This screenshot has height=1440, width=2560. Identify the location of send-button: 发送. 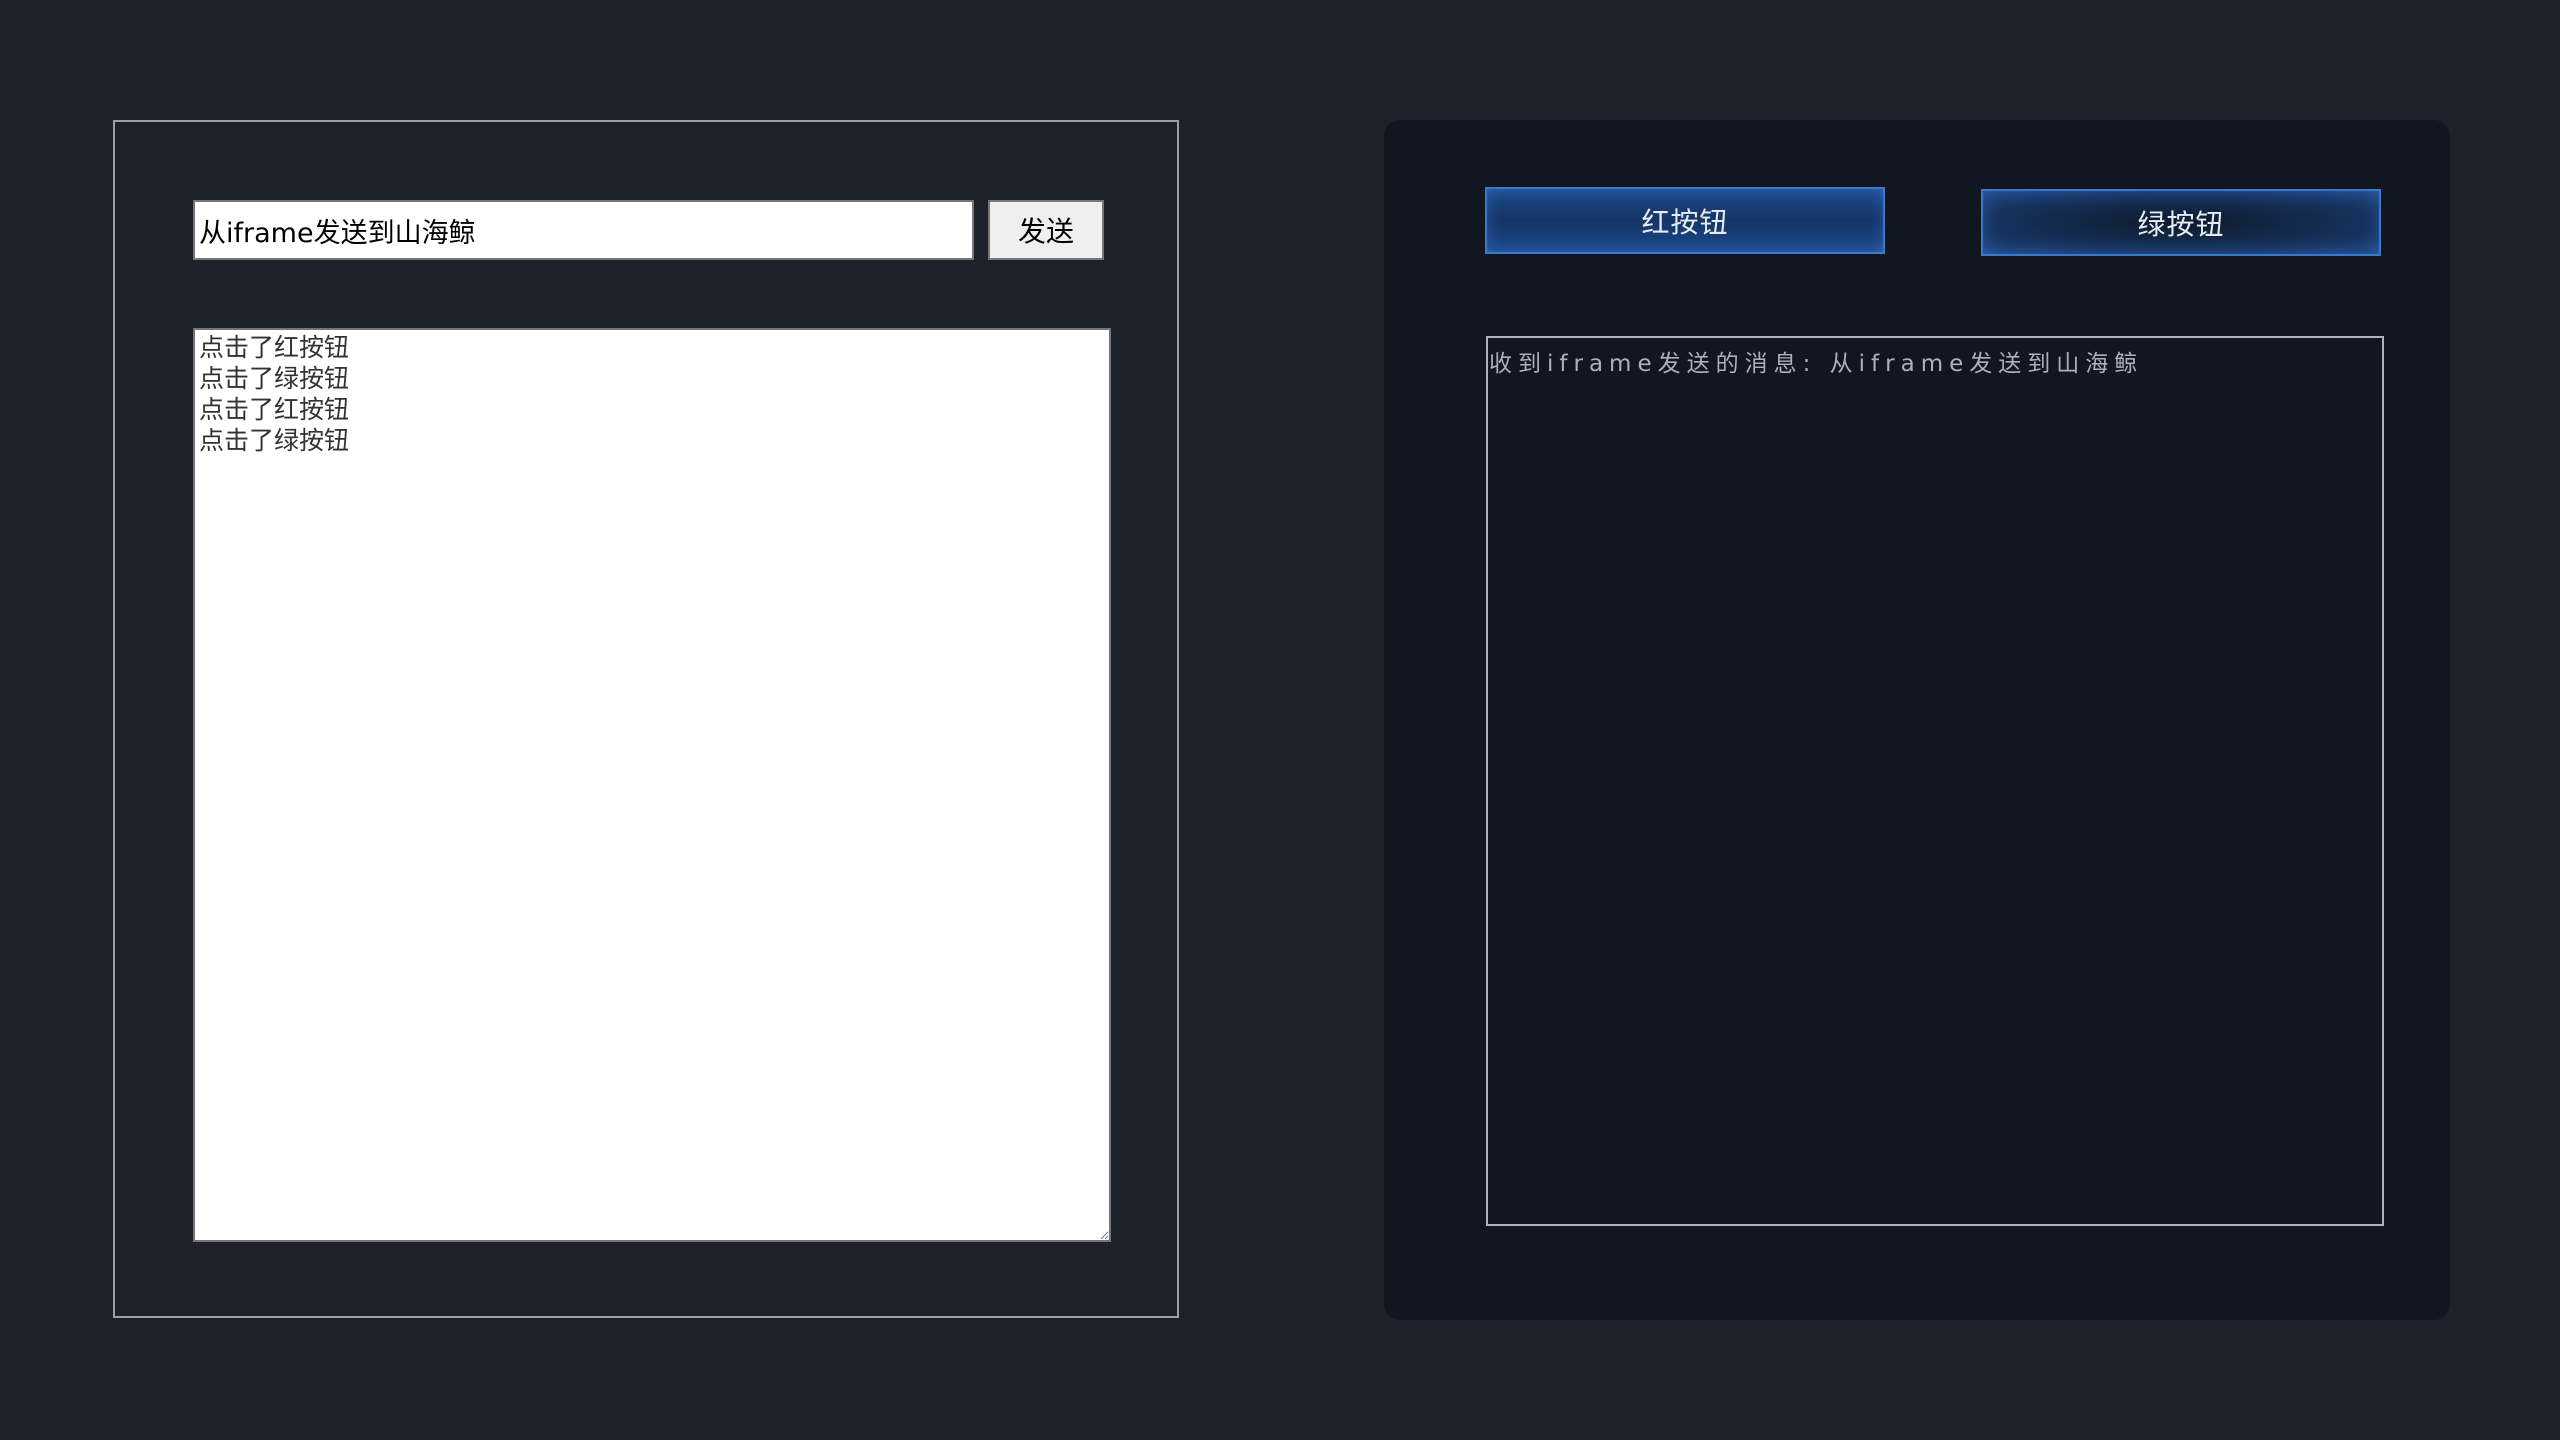
(1046, 230).